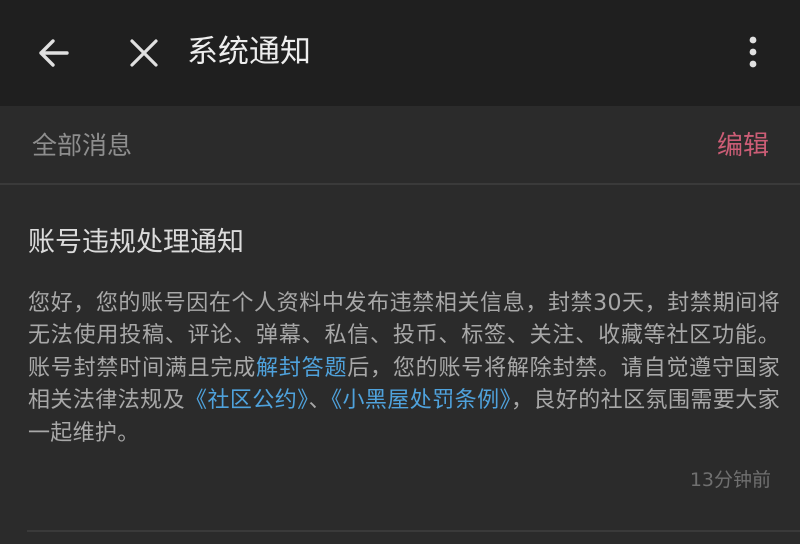 This screenshot has height=544, width=800. I want to click on community-convention-link: 《社区公约》, so click(247, 400).